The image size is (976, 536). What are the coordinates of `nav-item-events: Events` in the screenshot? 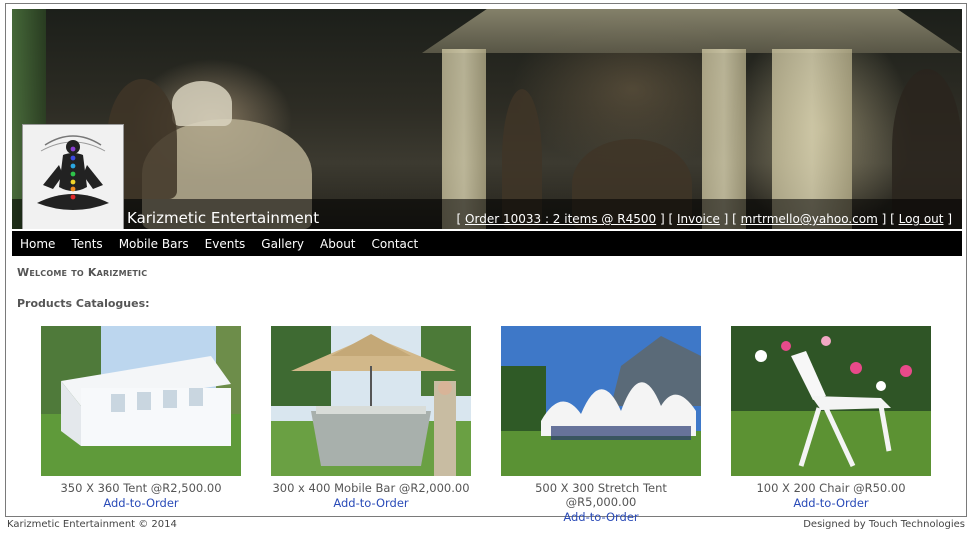 It's located at (225, 244).